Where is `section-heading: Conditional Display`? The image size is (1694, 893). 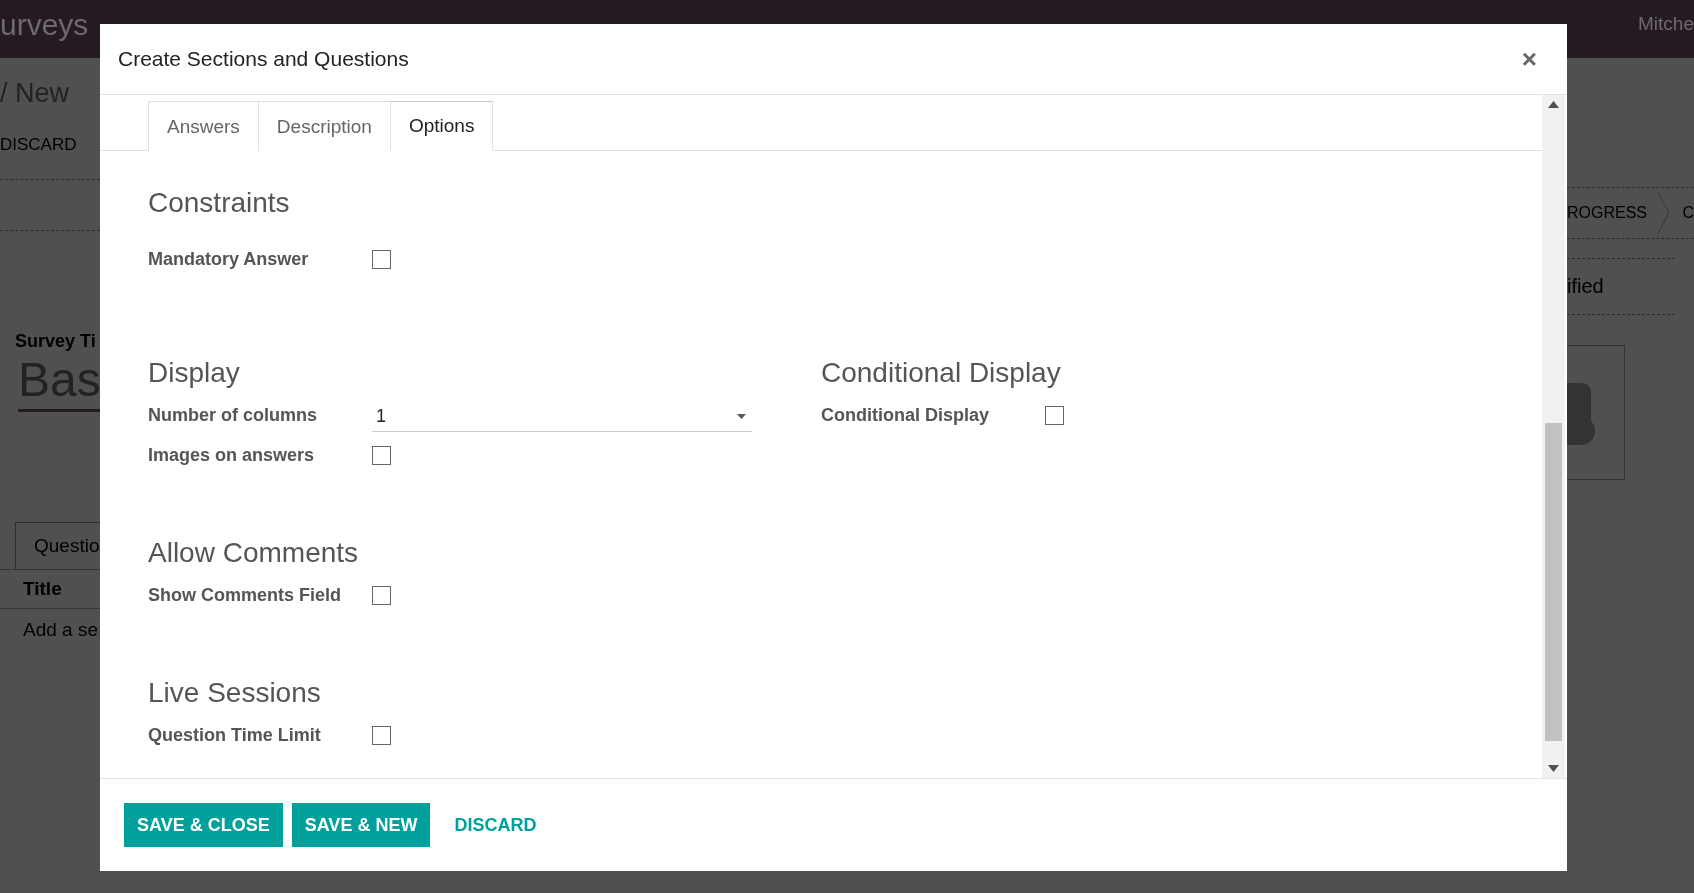
section-heading: Conditional Display is located at coordinates (941, 373).